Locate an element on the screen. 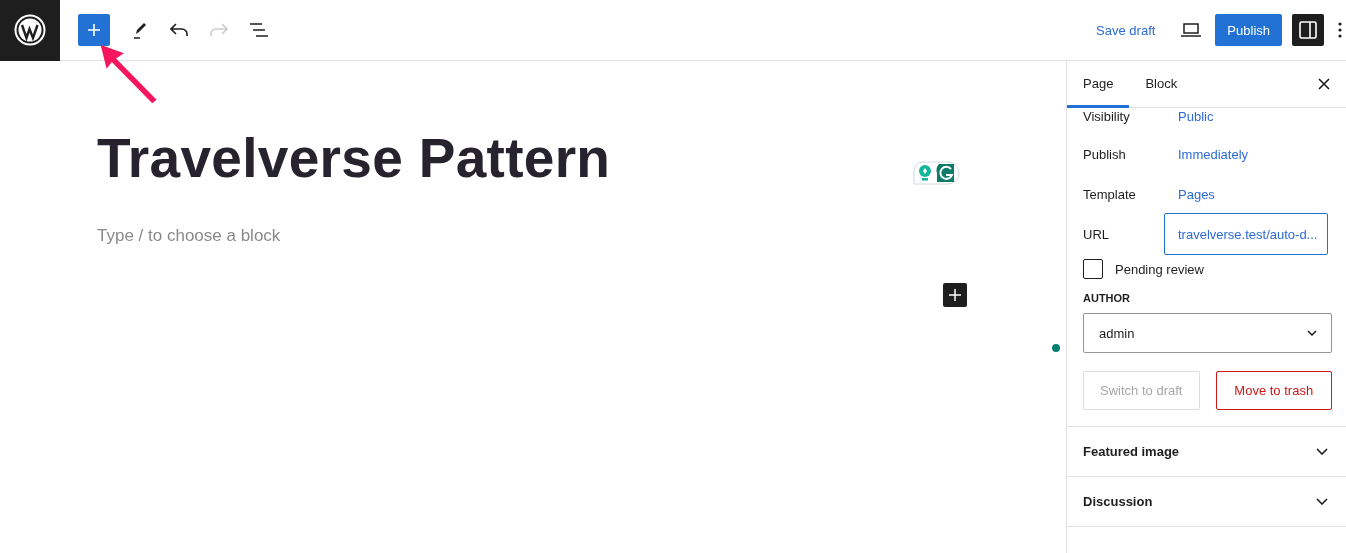 The height and width of the screenshot is (553, 1346). publish-button: Publish is located at coordinates (1248, 30).